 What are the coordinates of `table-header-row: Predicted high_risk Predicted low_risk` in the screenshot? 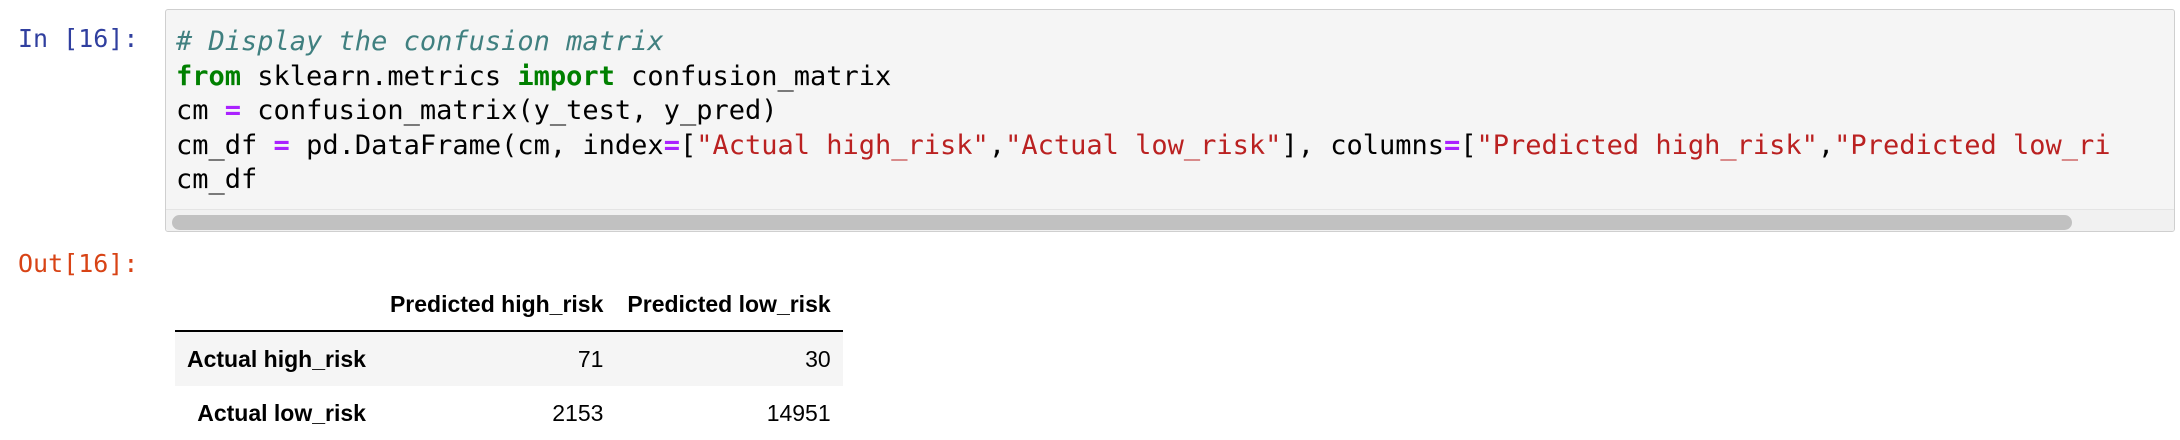 It's located at (509, 305).